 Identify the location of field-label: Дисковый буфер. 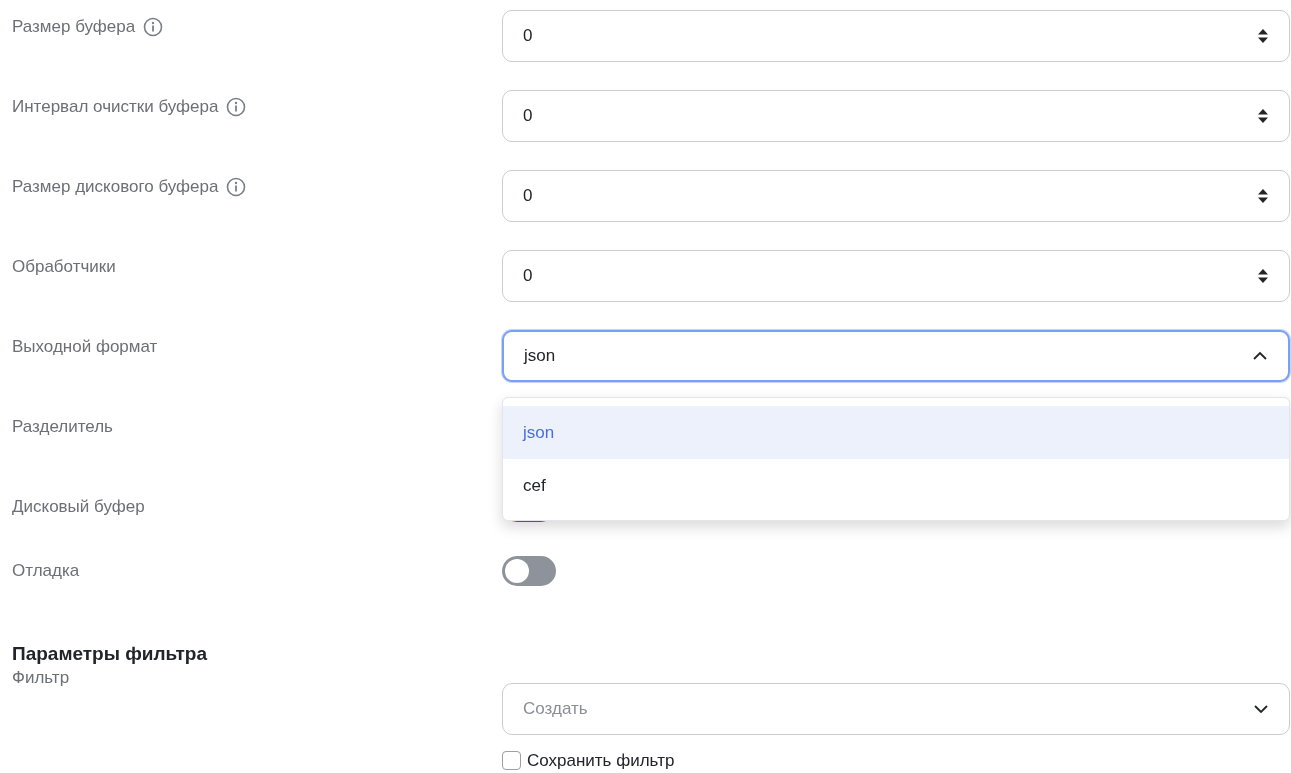
(78, 507).